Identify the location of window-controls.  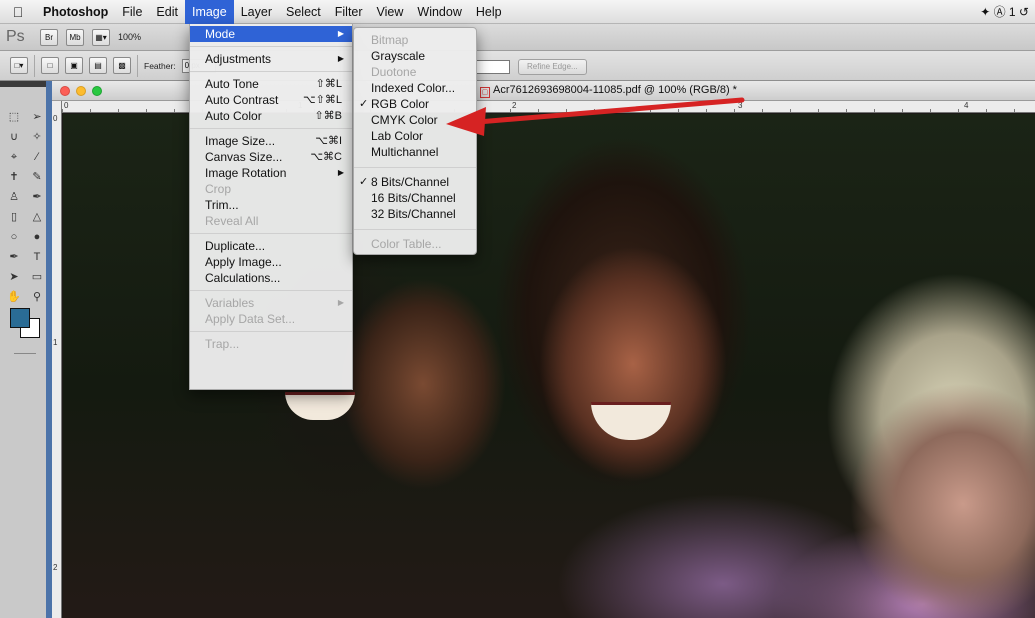
(81, 91).